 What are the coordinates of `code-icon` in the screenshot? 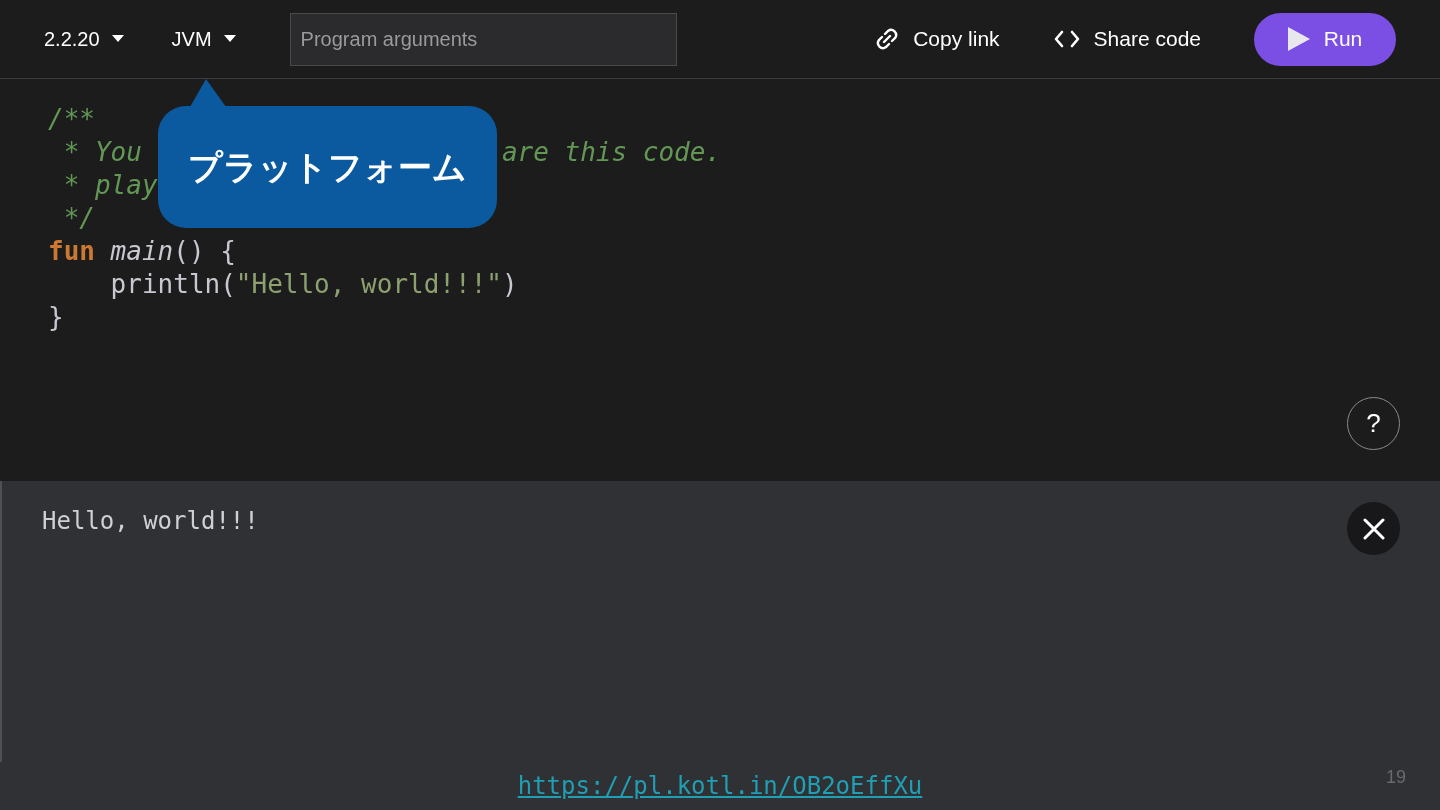 It's located at (1066, 39).